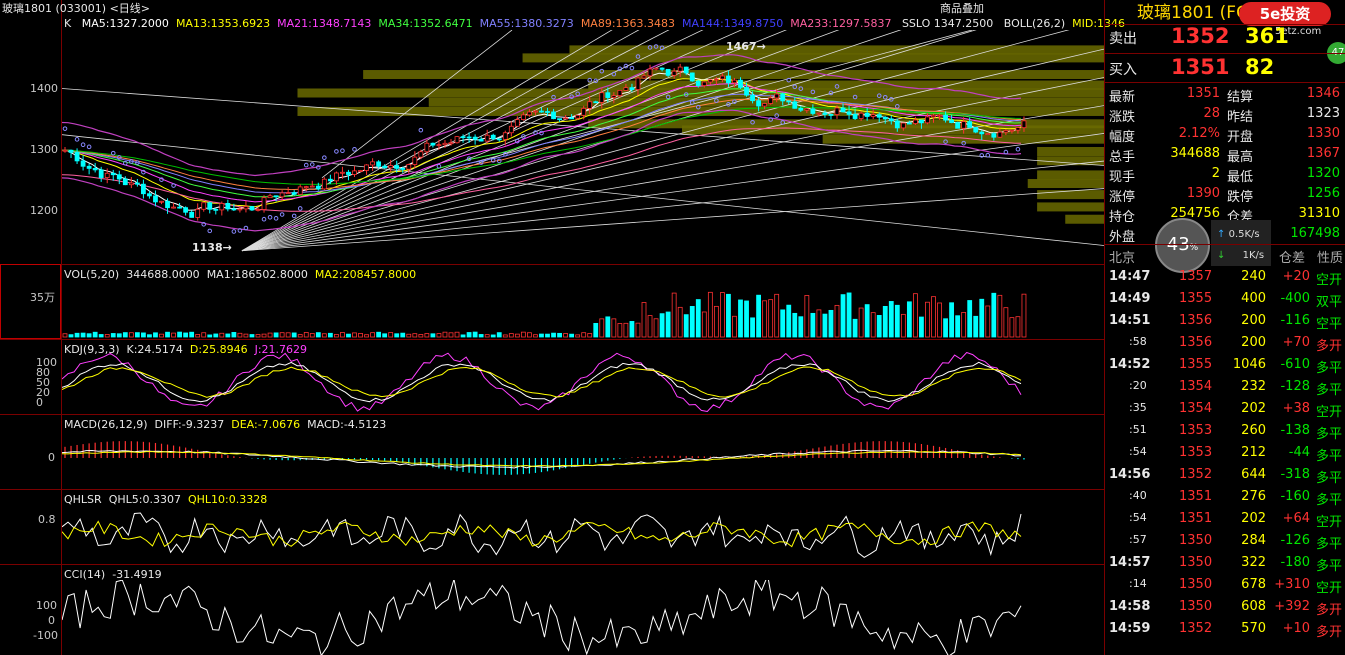 This screenshot has width=1345, height=655. What do you see at coordinates (583, 382) in the screenshot?
I see `kdj-svg` at bounding box center [583, 382].